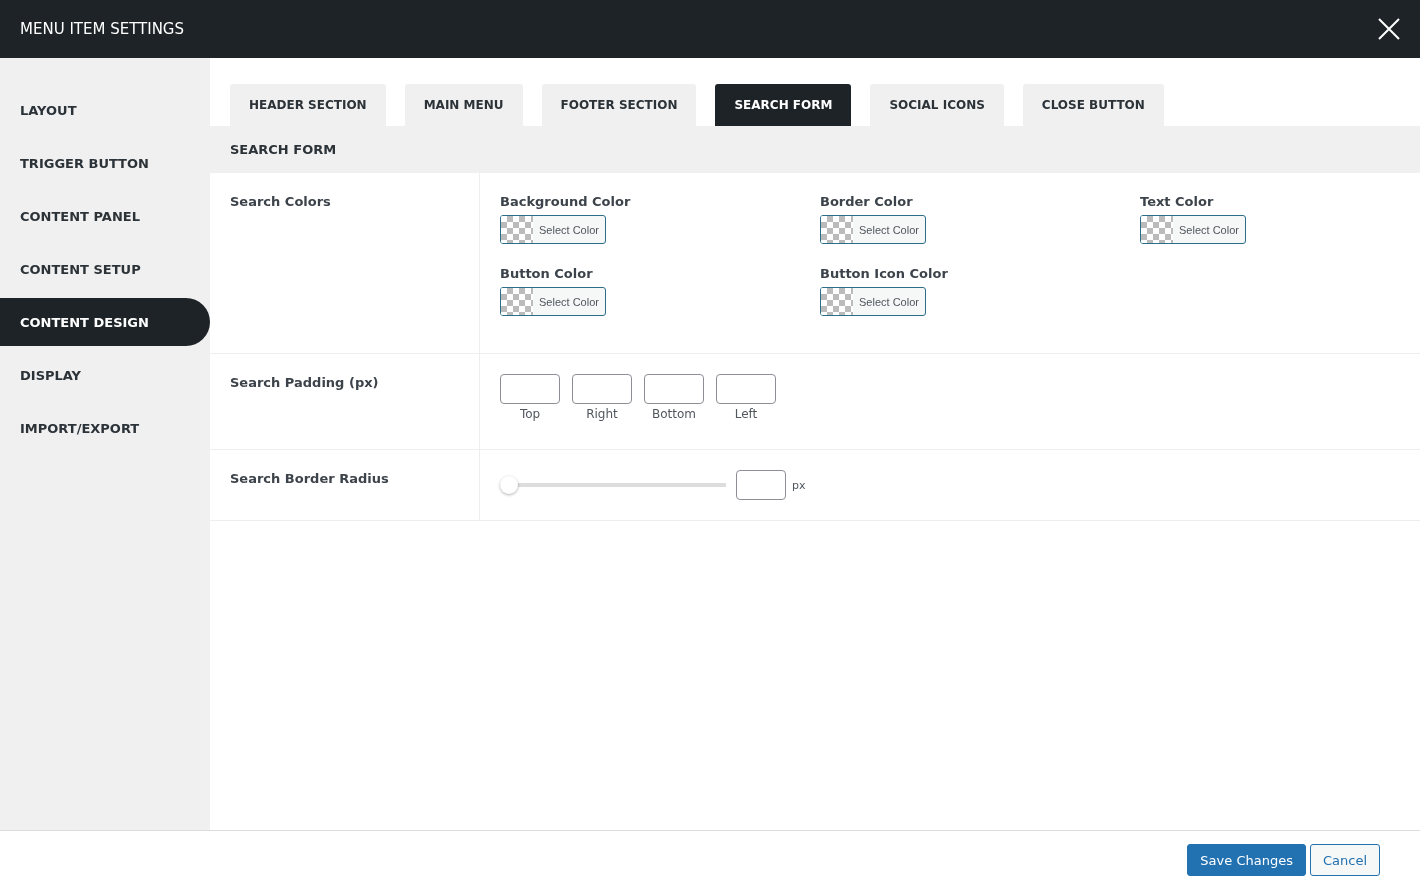 The image size is (1420, 889). I want to click on window-title: MENU ITEM SETTINGS, so click(102, 29).